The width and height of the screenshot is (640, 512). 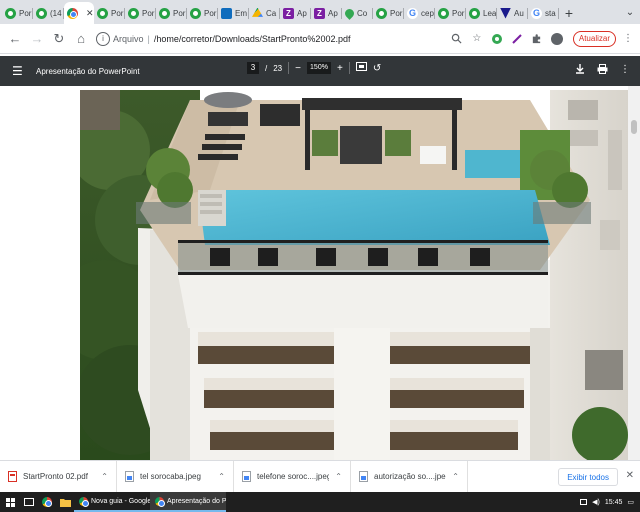 What do you see at coordinates (48, 13) in the screenshot?
I see `browser-tab: (14` at bounding box center [48, 13].